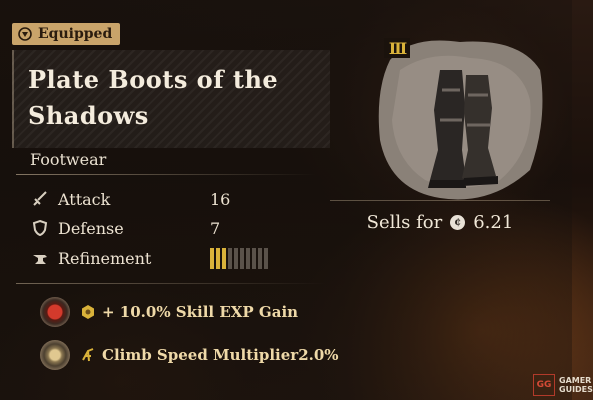 The width and height of the screenshot is (593, 400). Describe the element at coordinates (125, 228) in the screenshot. I see `stat-defense: Defense 7` at that location.